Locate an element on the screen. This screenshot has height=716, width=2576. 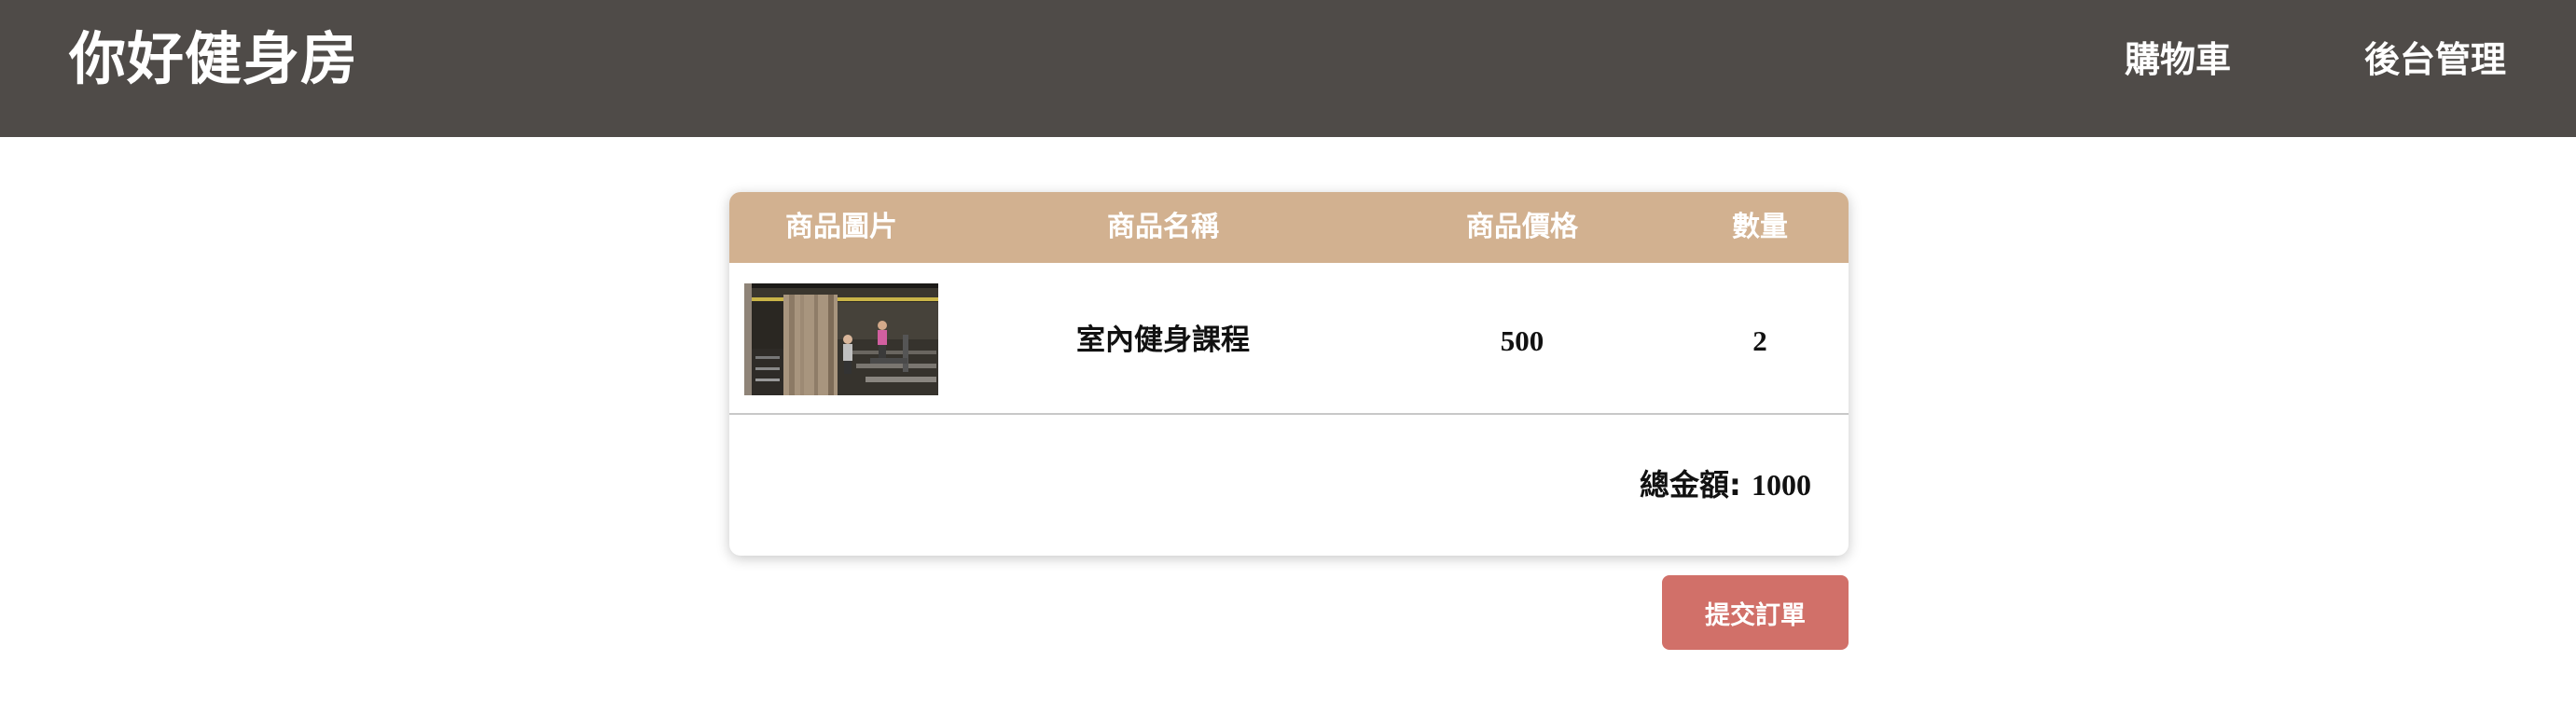
table-row: 室內健身課程 500 2 is located at coordinates (1289, 341).